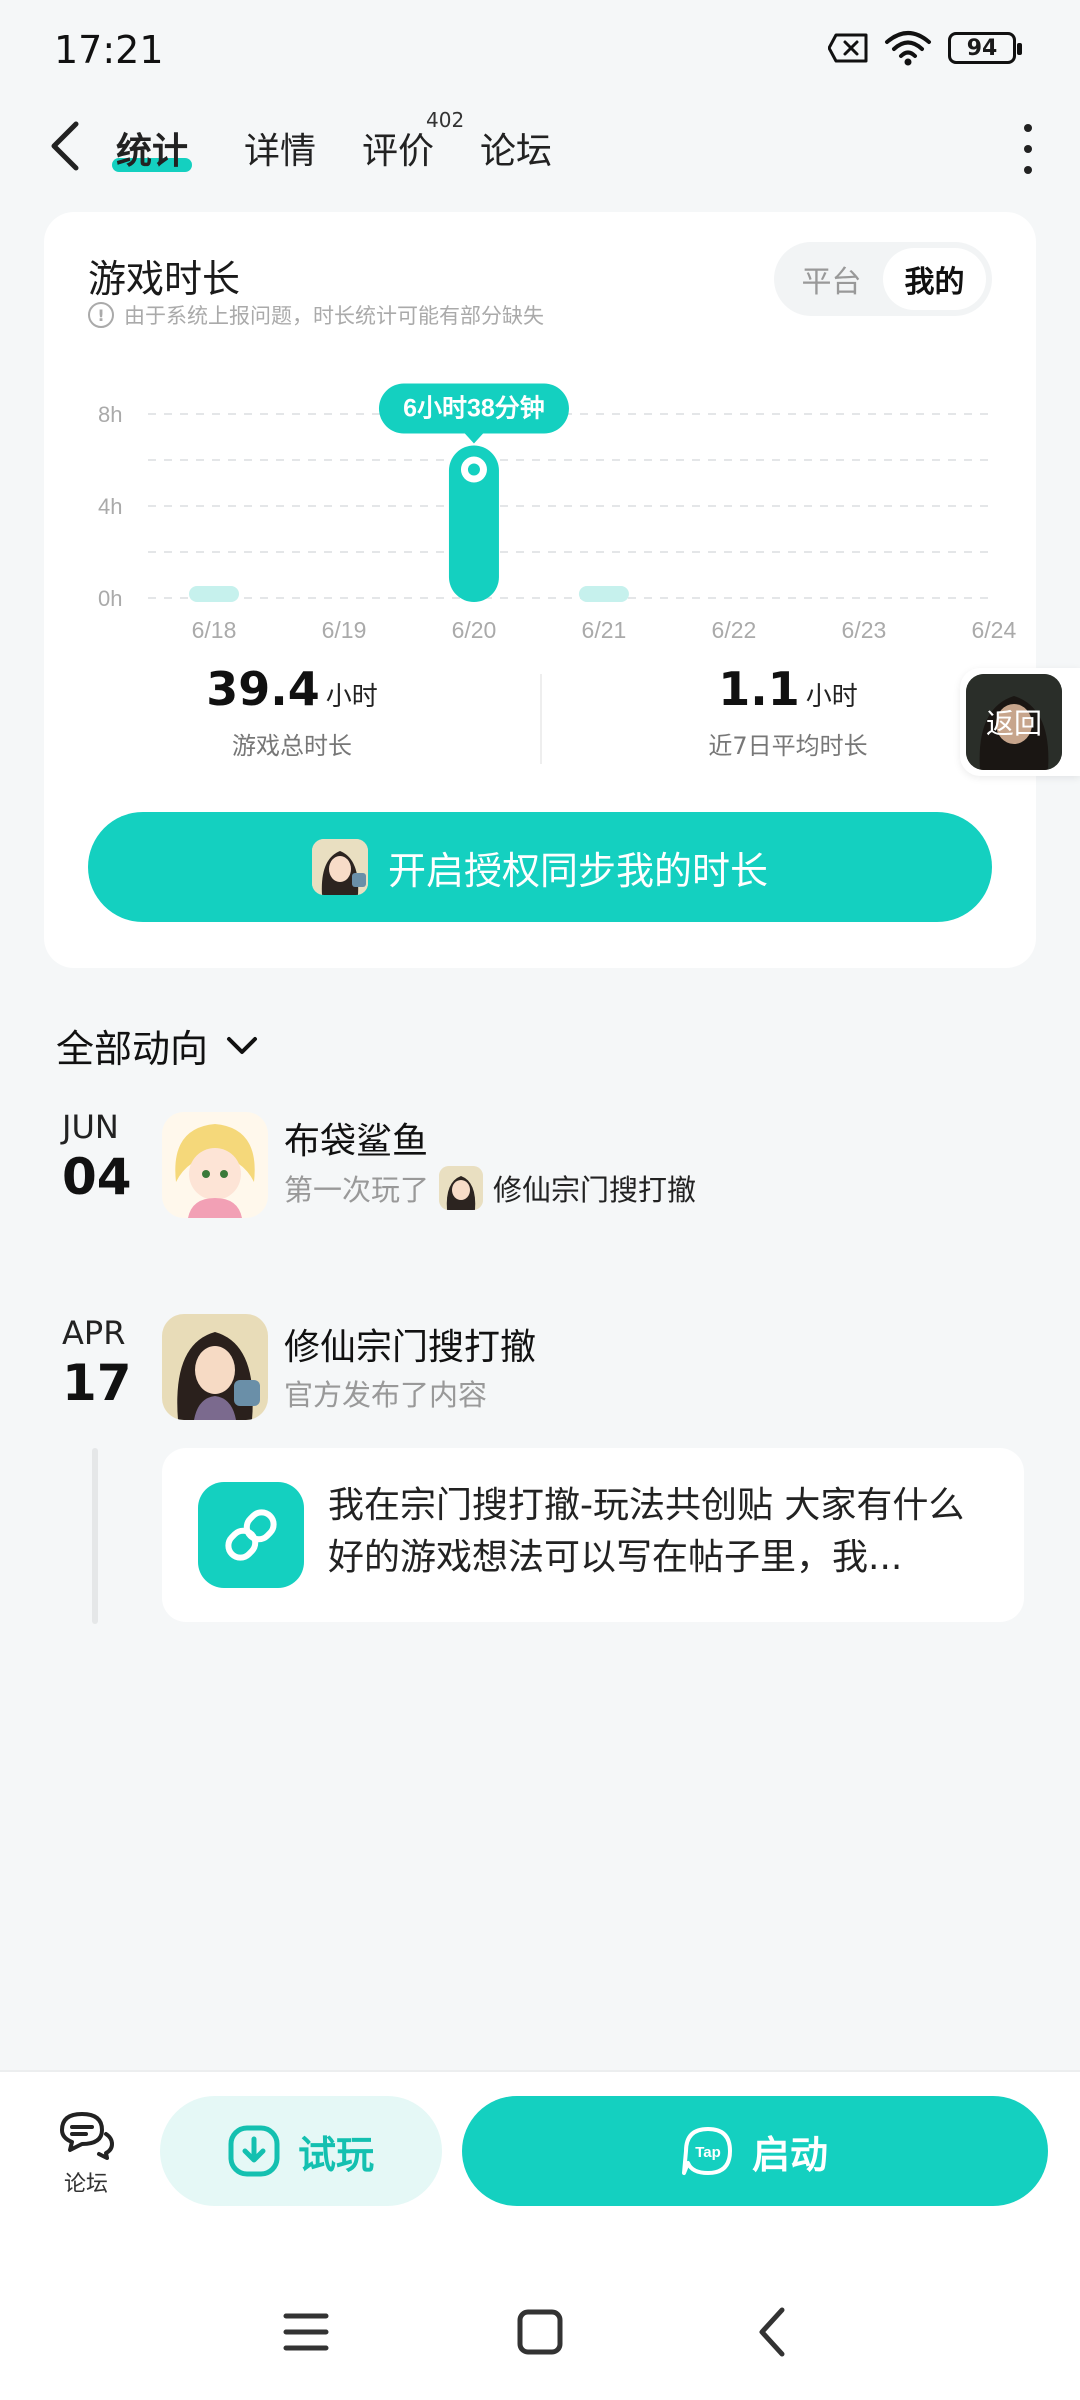 This screenshot has height=2400, width=1080. Describe the element at coordinates (540, 2235) in the screenshot. I see `bottom-action-bar: 论坛 试玩 Tap 启动` at that location.